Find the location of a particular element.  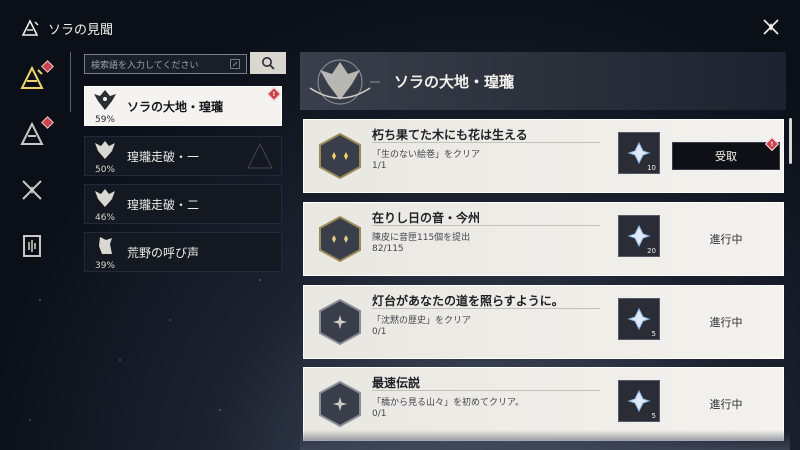

category-percent: 46% is located at coordinates (104, 218).